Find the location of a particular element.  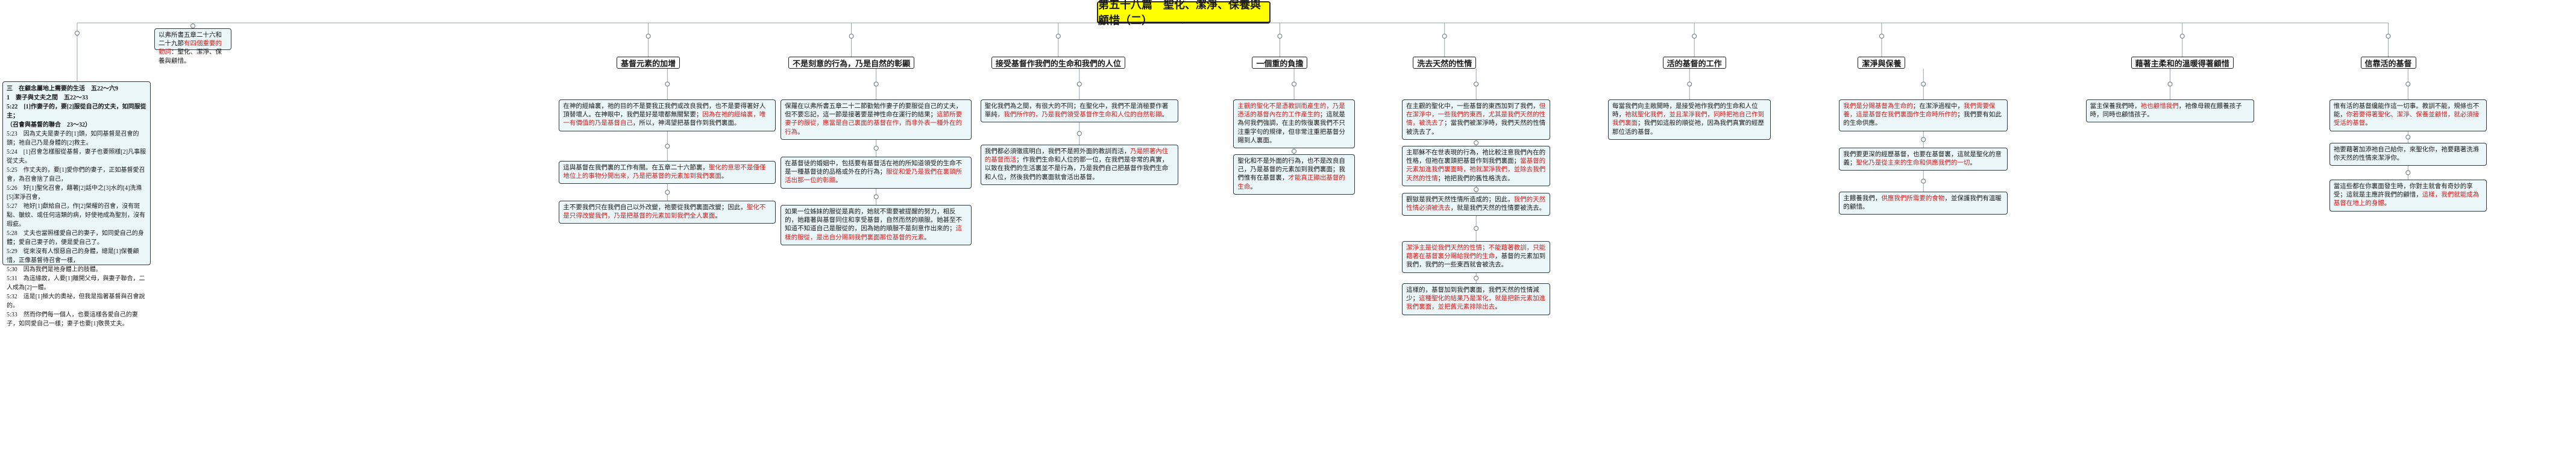

diagram-title: 第五十八篇 聖化、潔淨、保養與顧惜（二） is located at coordinates (1184, 14).